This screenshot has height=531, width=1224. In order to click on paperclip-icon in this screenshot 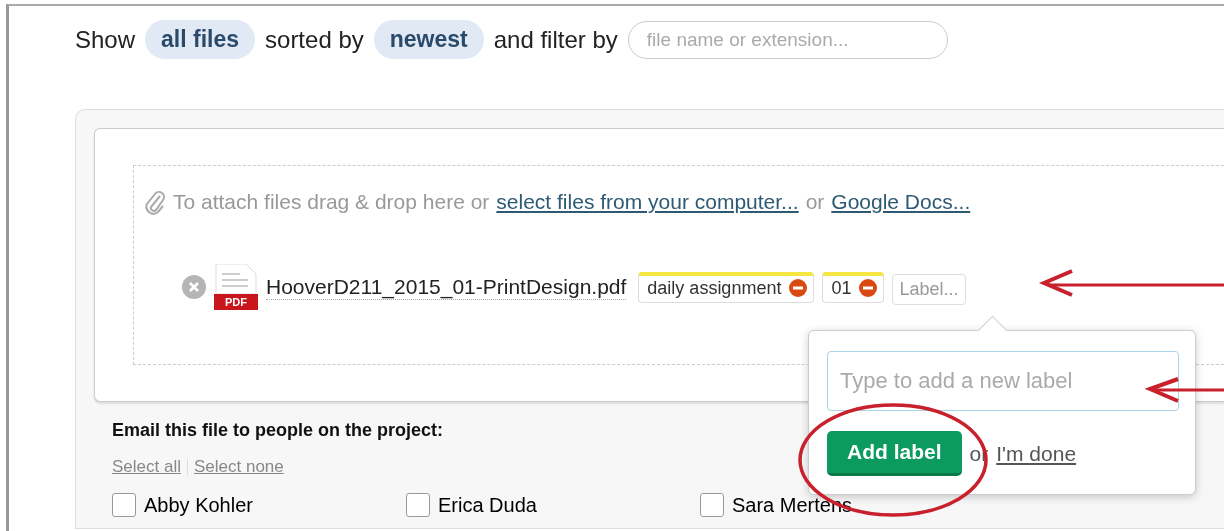, I will do `click(155, 202)`.